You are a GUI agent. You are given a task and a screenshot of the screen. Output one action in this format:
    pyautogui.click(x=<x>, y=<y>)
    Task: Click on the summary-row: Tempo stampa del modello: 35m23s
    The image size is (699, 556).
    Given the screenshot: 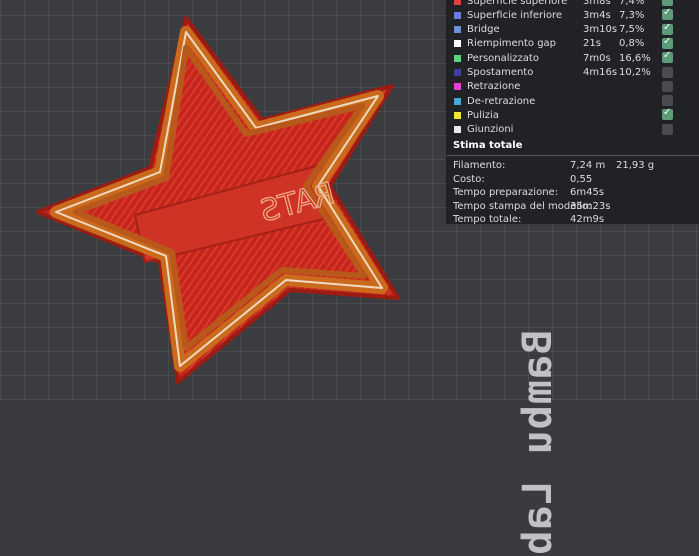 What is the action you would take?
    pyautogui.click(x=573, y=208)
    